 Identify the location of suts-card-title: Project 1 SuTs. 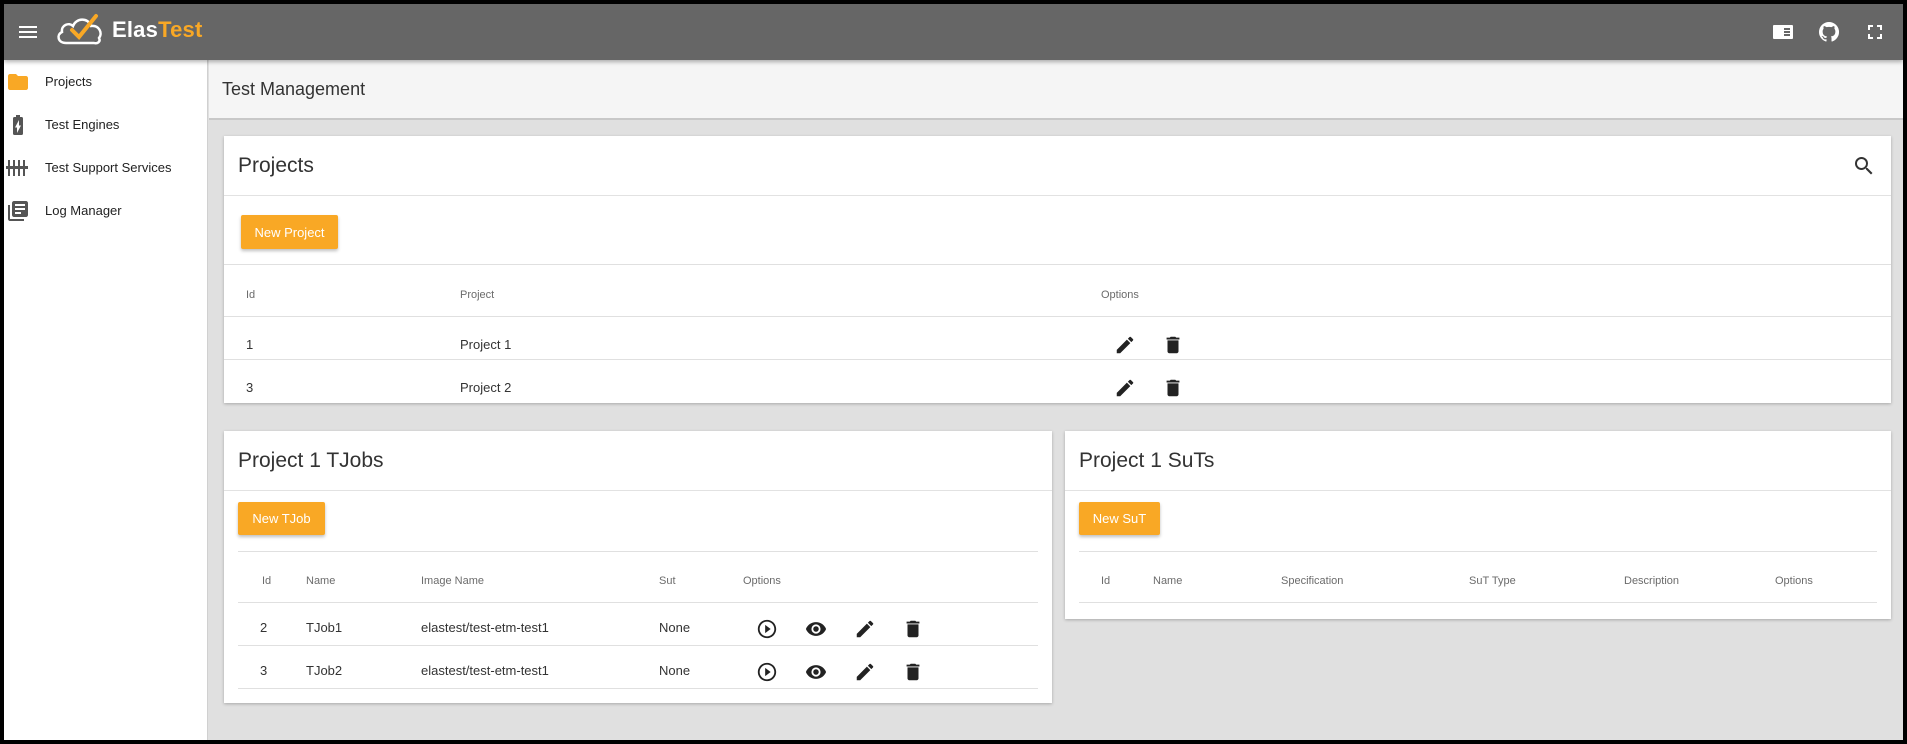
(1478, 461).